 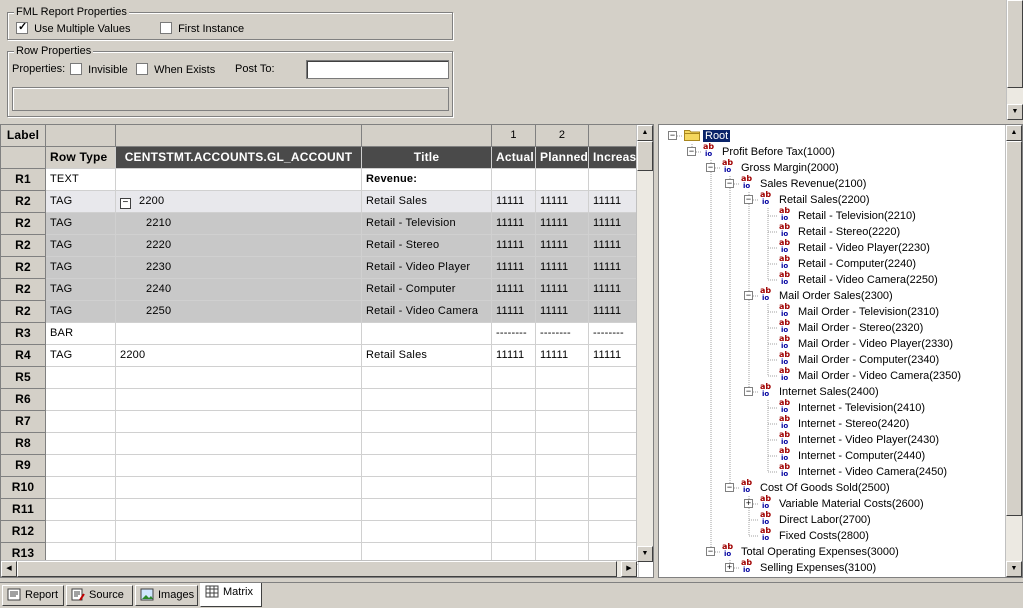 What do you see at coordinates (427, 246) in the screenshot?
I see `title-cell: Retail - Stereo` at bounding box center [427, 246].